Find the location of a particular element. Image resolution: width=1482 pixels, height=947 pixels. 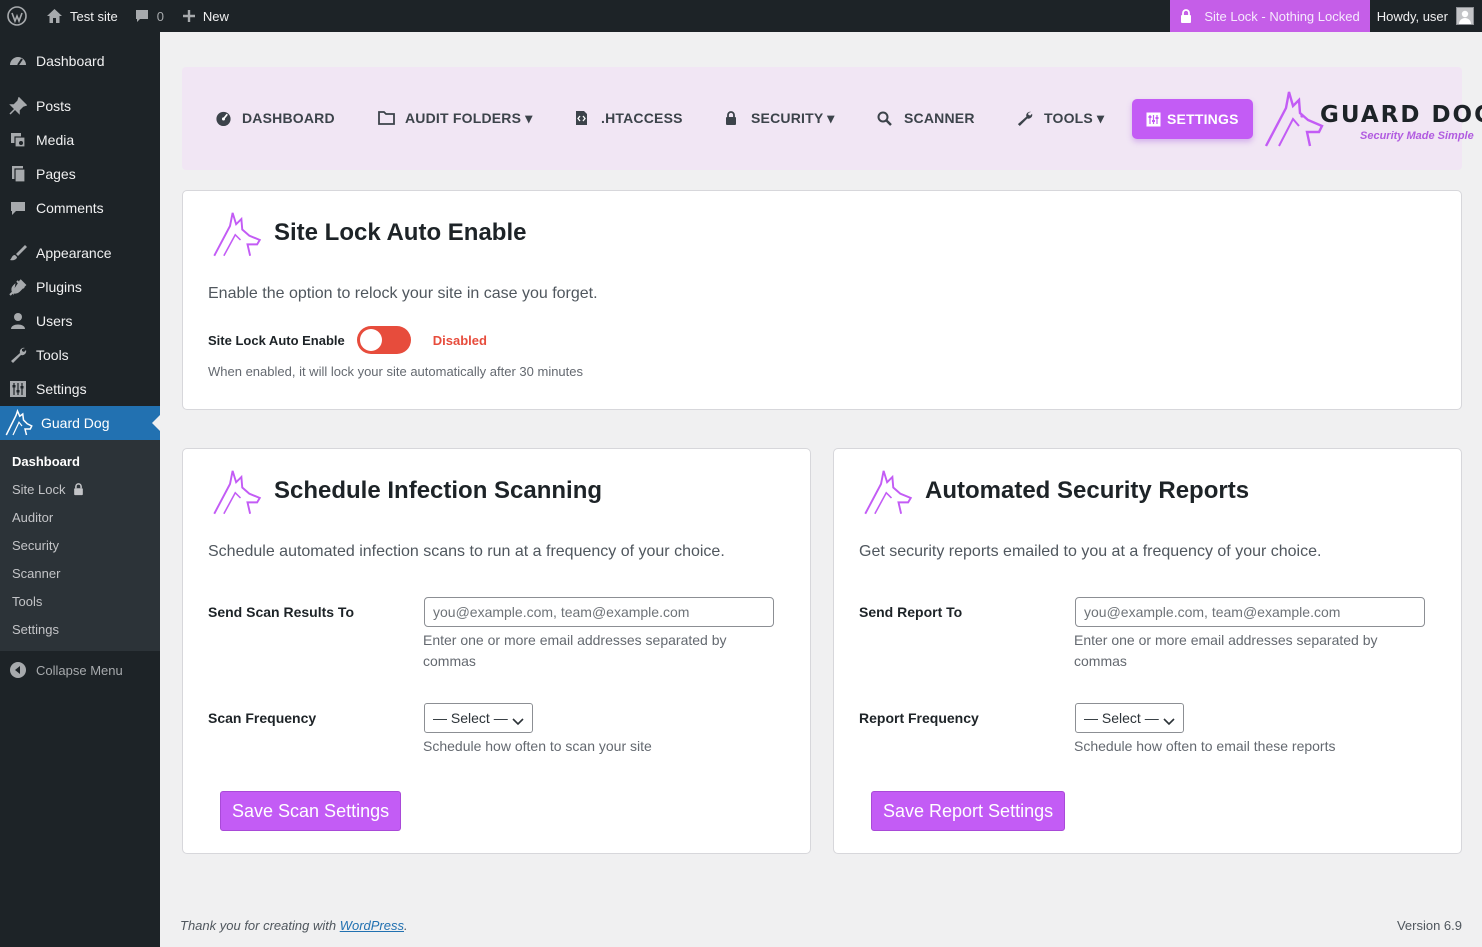

folder-icon is located at coordinates (386, 118).